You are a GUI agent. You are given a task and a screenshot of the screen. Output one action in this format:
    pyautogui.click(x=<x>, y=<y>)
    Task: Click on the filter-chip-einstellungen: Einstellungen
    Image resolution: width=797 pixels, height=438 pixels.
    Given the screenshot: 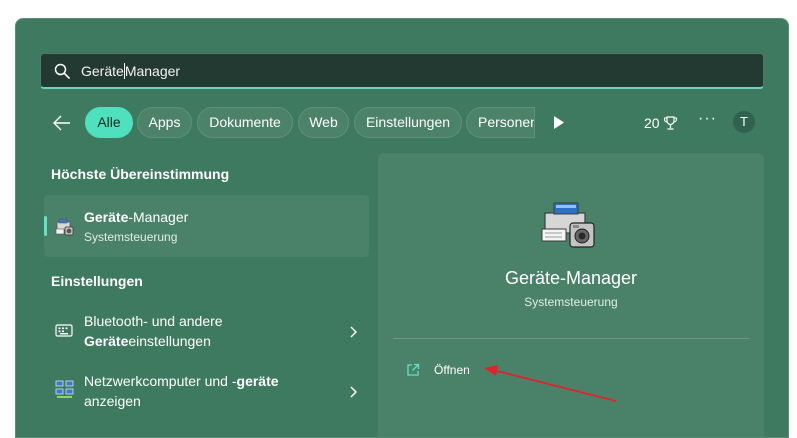 What is the action you would take?
    pyautogui.click(x=408, y=122)
    